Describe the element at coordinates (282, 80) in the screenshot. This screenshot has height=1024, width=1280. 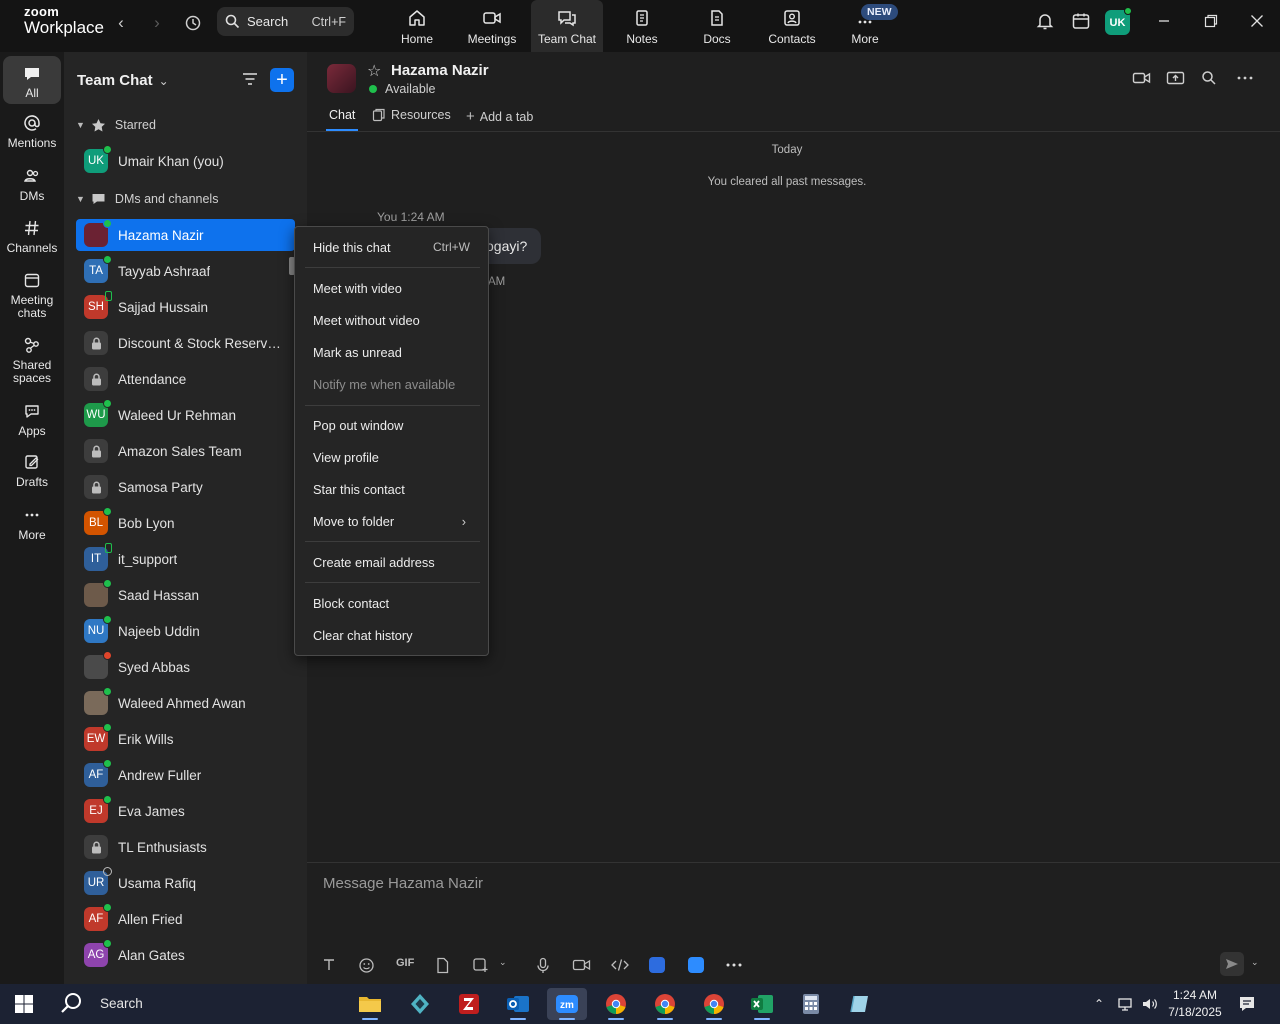
I see `new-chat-button: +` at that location.